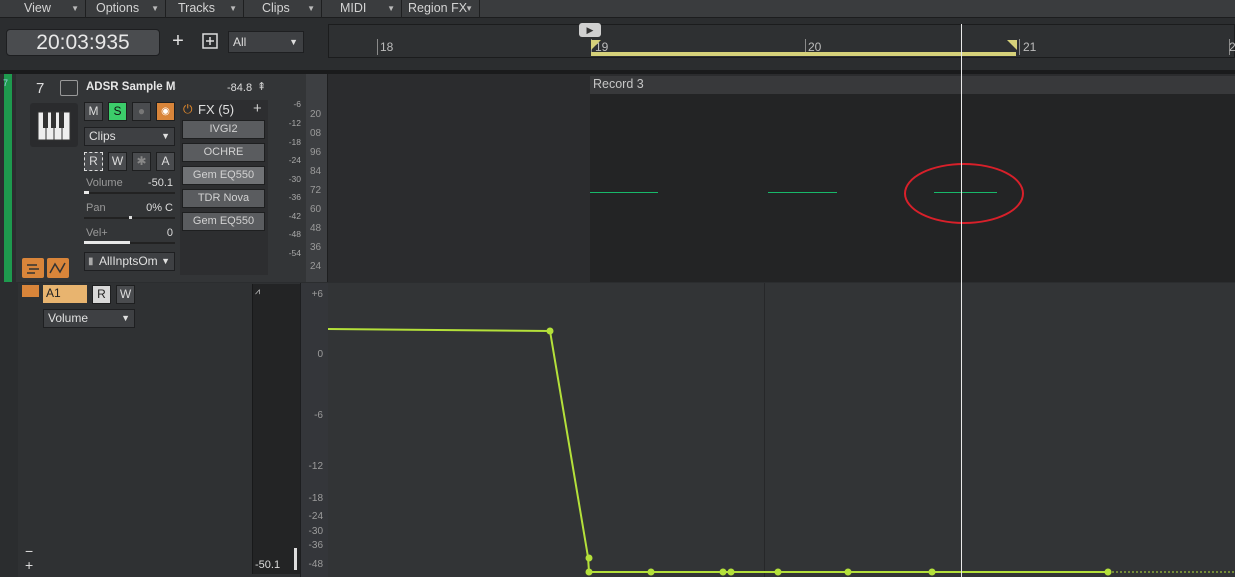  What do you see at coordinates (223, 152) in the screenshot?
I see `fx-slot: OCHRE` at bounding box center [223, 152].